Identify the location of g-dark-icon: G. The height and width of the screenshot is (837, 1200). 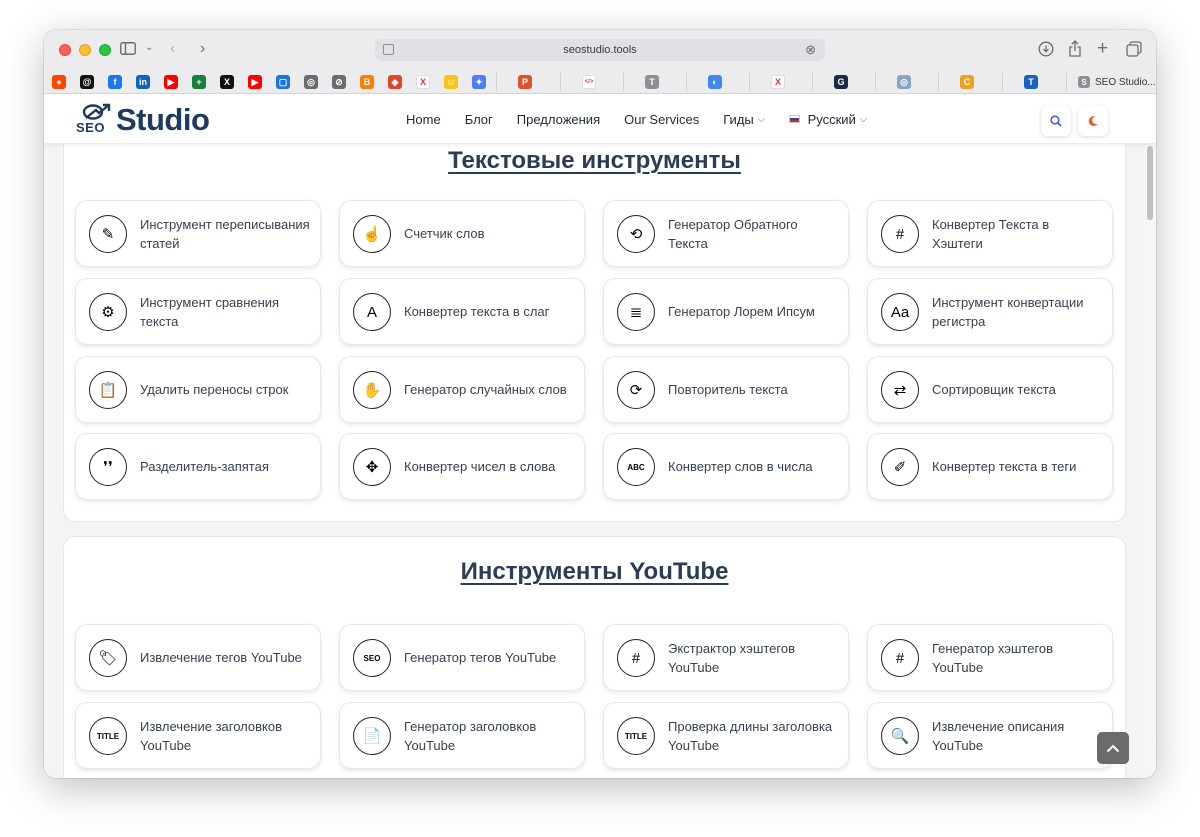
(841, 82).